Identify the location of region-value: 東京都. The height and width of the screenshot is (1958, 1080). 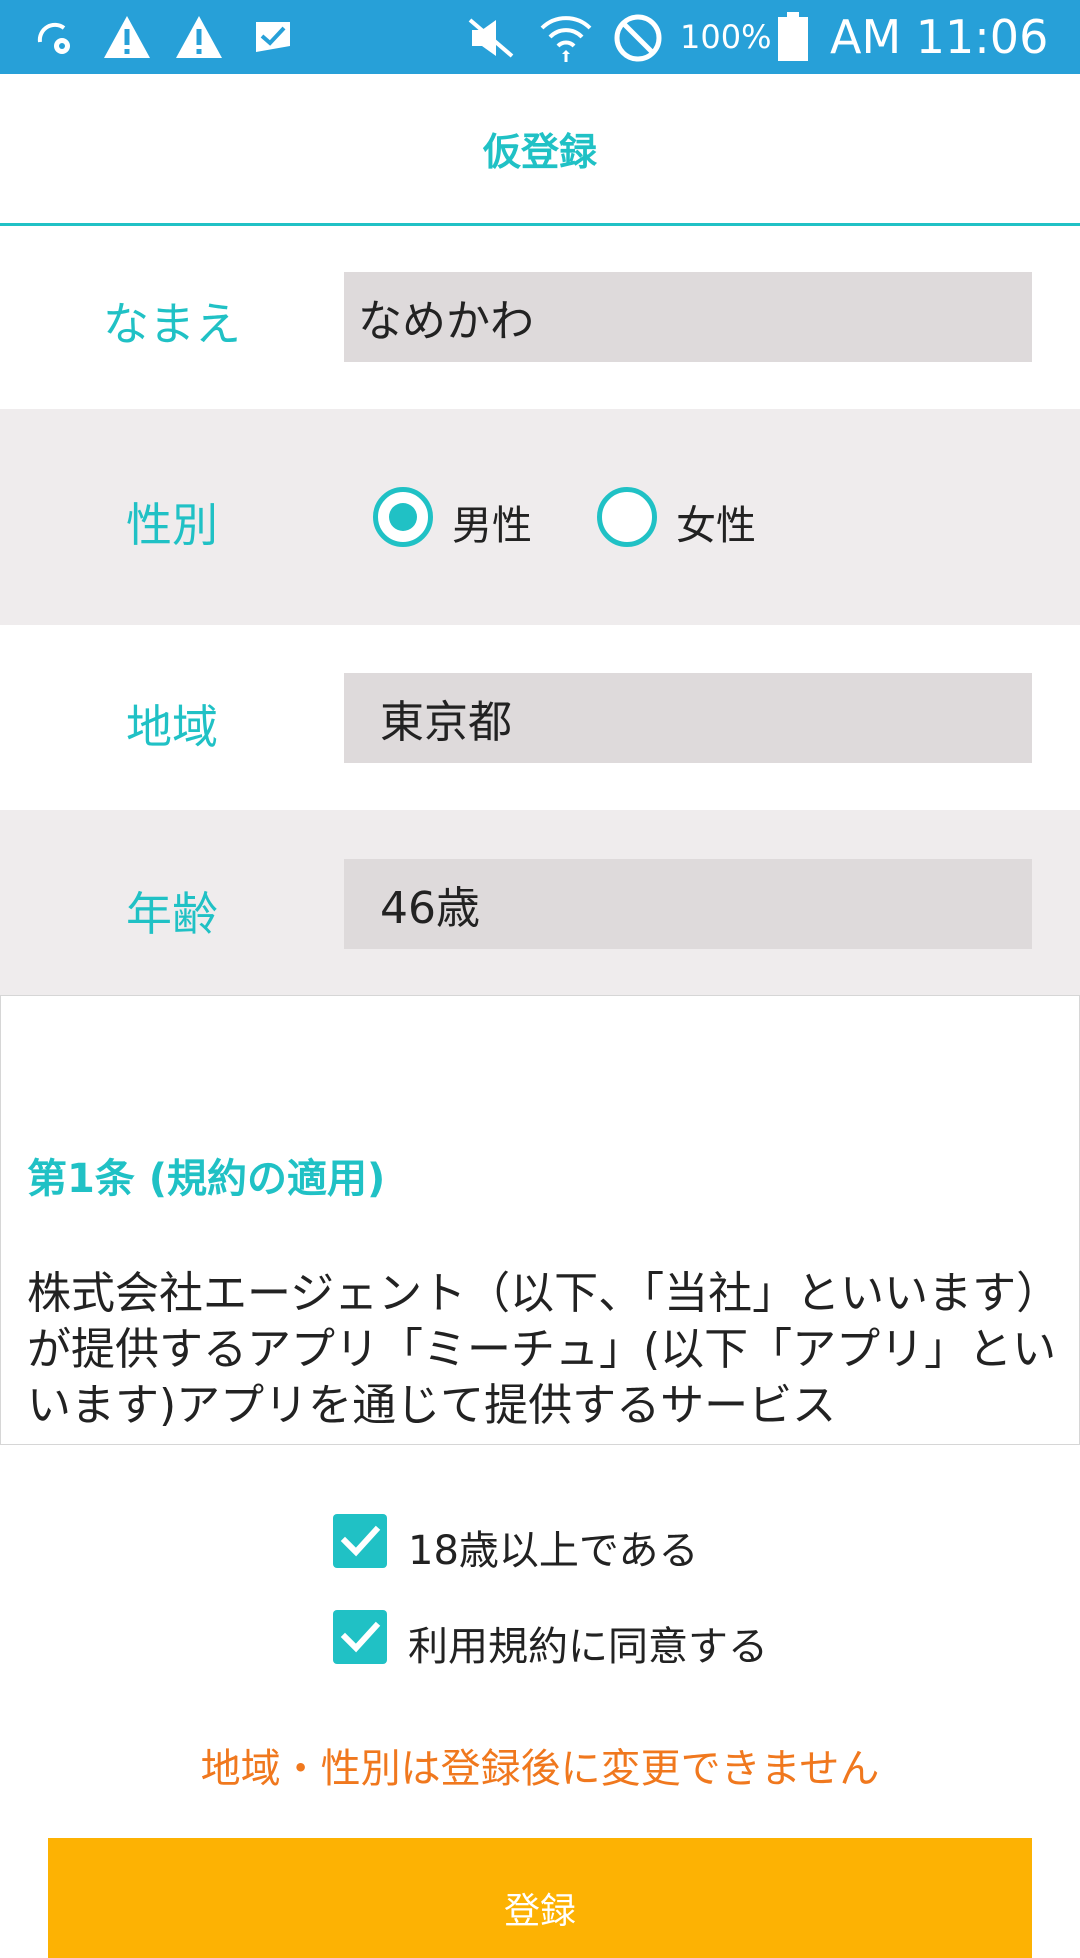
(446, 722).